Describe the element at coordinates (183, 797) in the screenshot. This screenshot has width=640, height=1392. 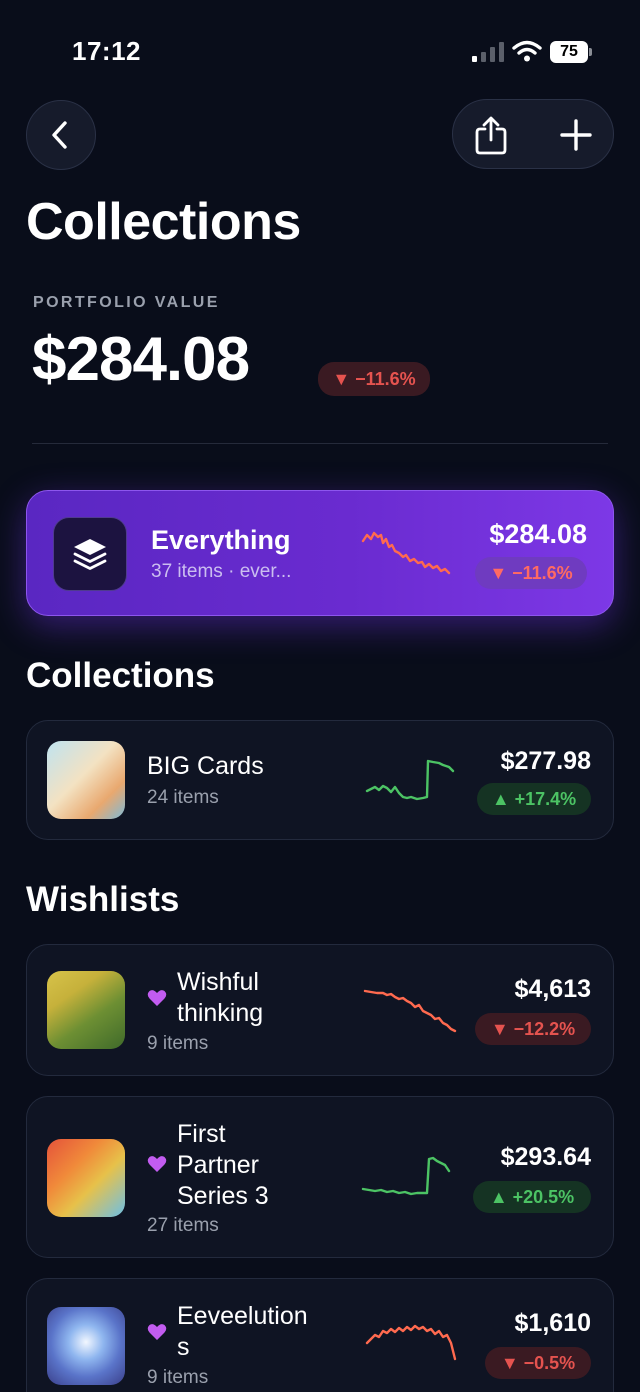
I see `collection-count: 24 items` at that location.